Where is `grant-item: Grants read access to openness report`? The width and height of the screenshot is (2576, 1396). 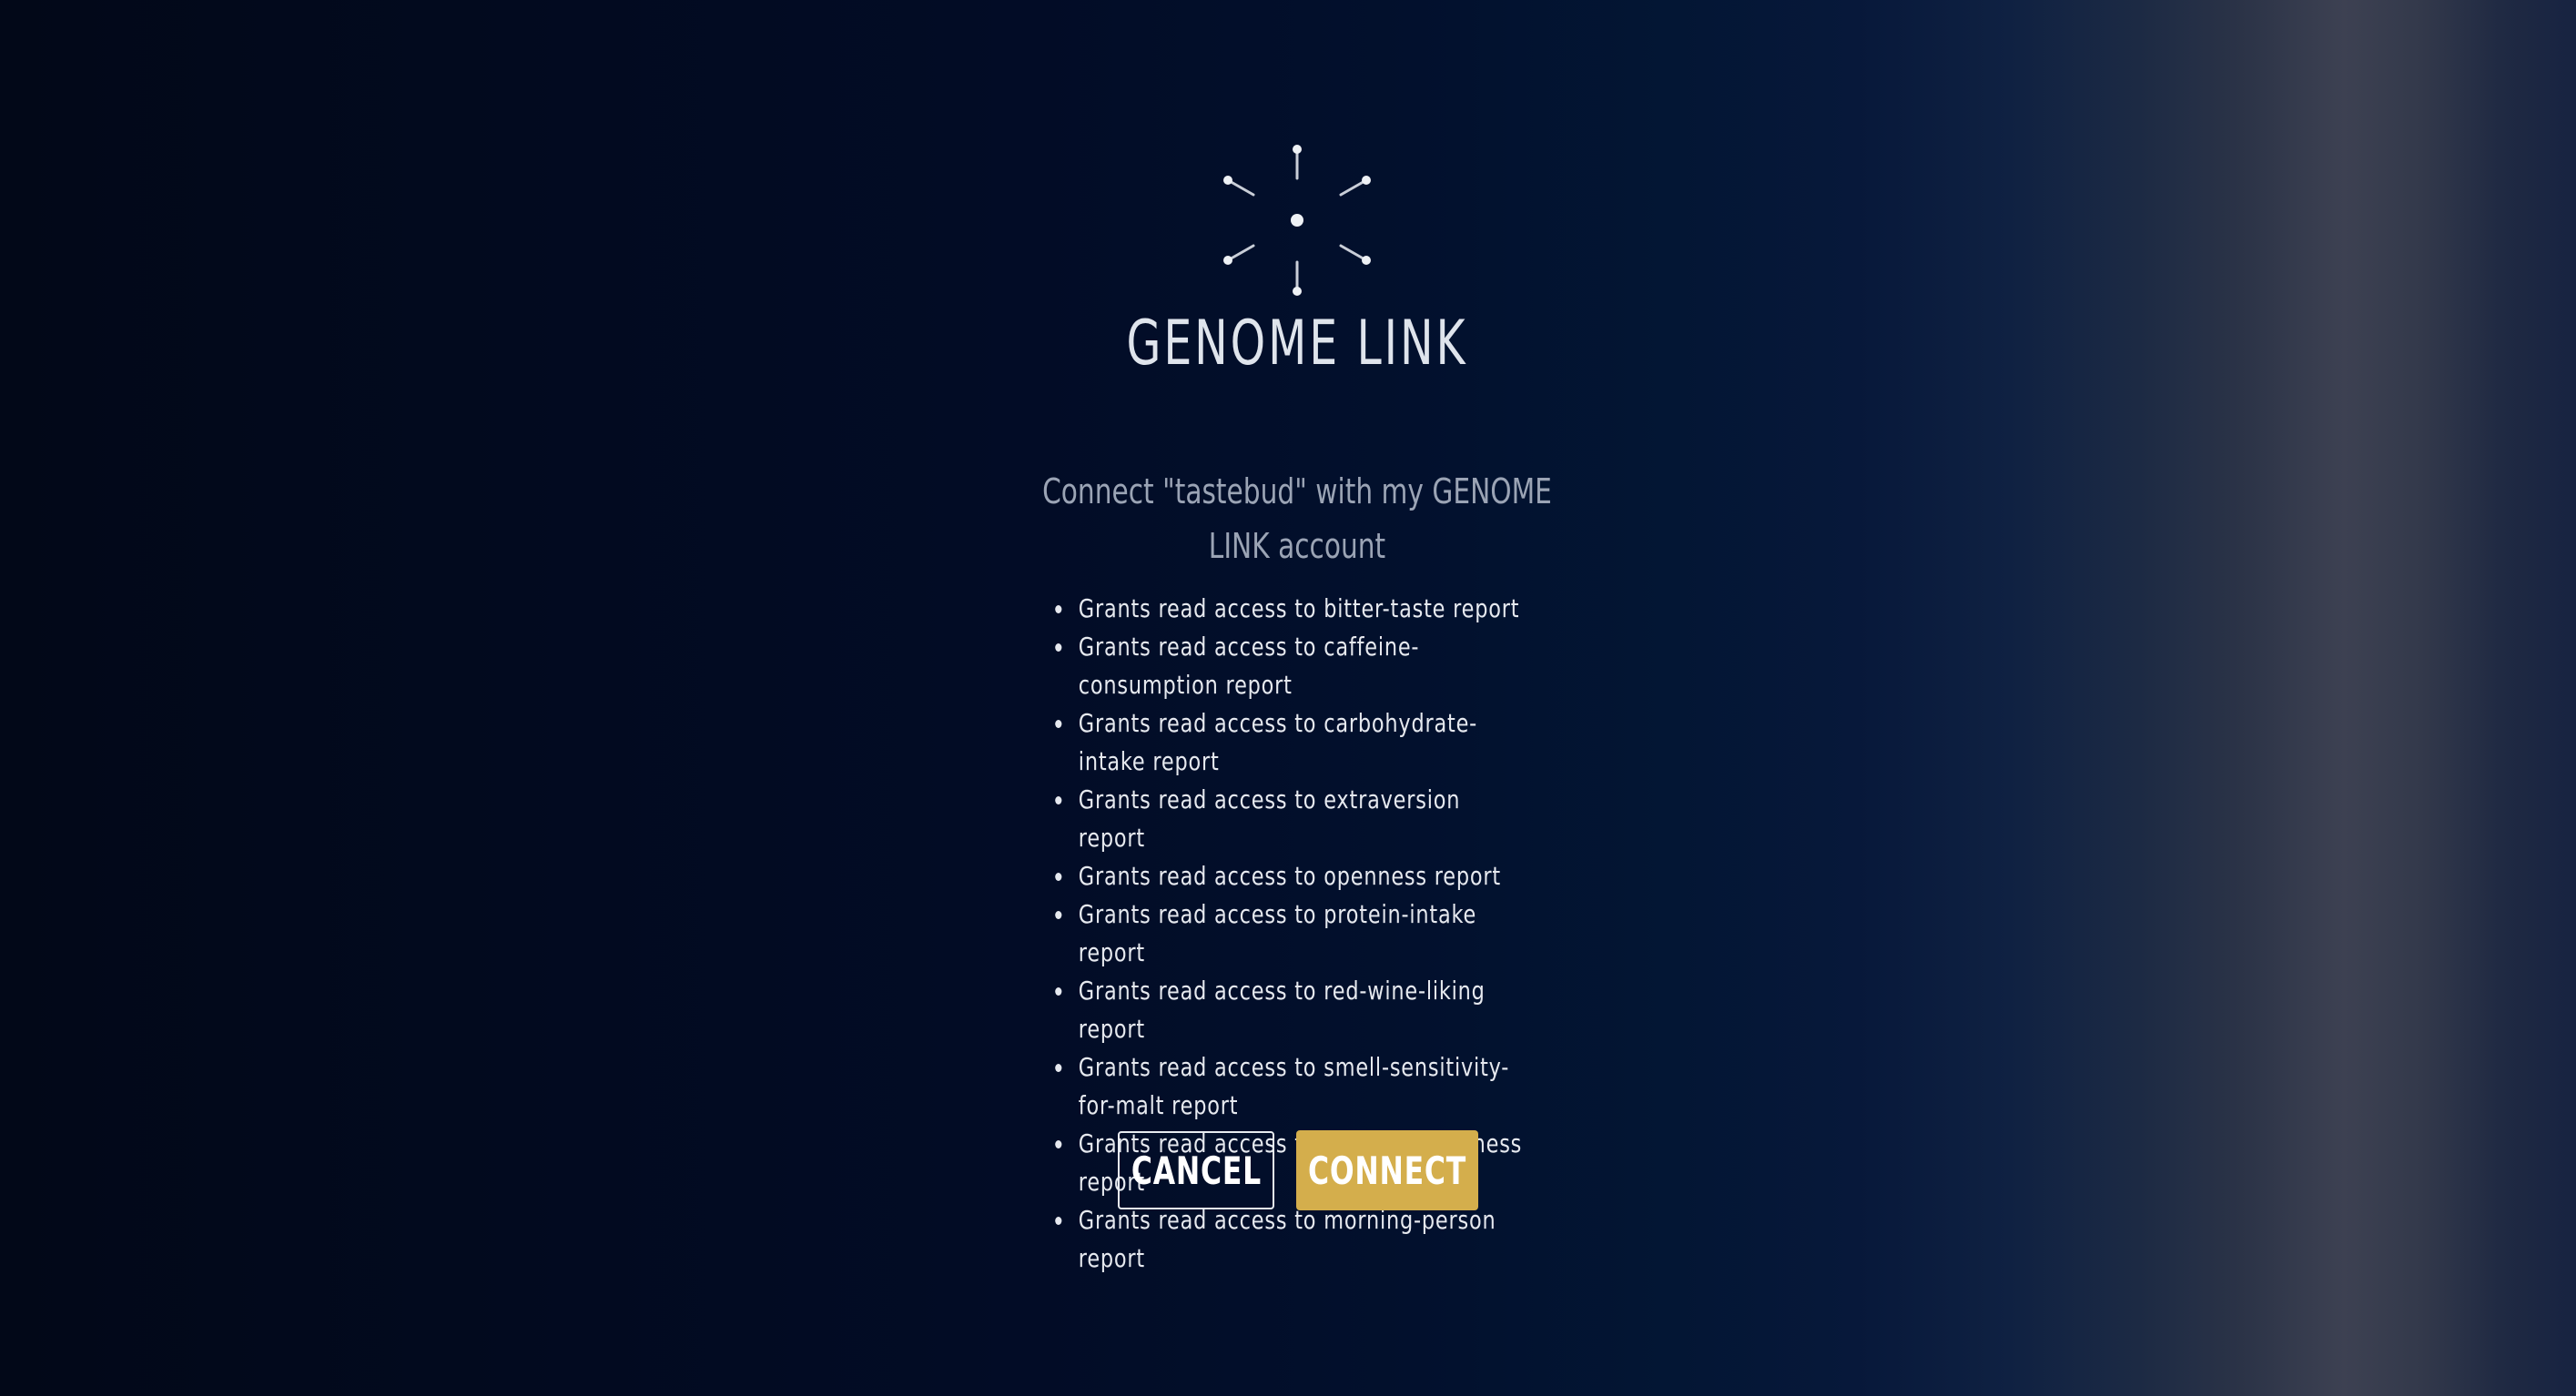 grant-item: Grants read access to openness report is located at coordinates (1298, 876).